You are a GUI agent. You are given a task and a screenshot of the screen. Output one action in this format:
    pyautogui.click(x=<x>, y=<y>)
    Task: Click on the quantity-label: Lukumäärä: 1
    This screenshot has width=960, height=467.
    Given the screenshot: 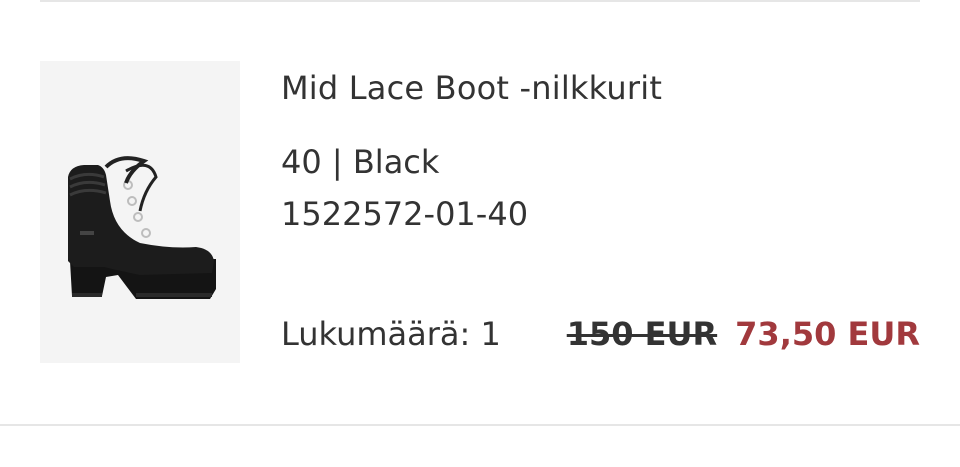 What is the action you would take?
    pyautogui.click(x=391, y=334)
    